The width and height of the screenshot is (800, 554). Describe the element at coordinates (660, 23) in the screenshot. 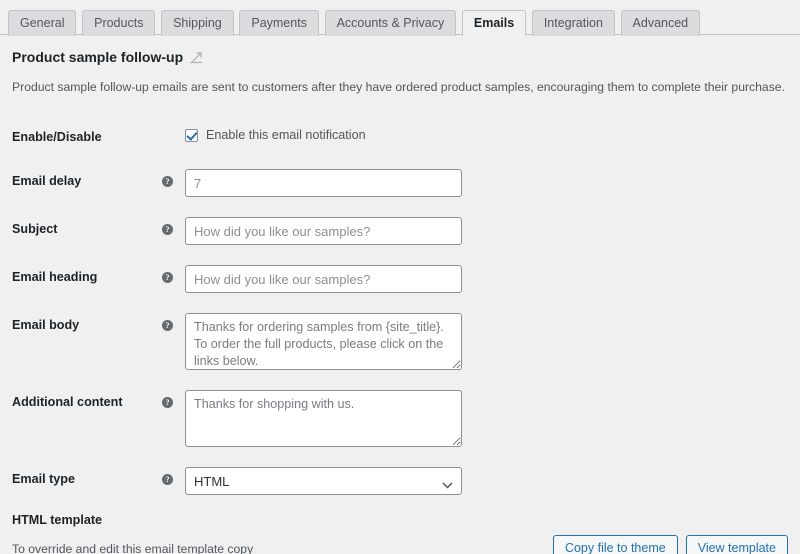

I see `tab-advanced: Advanced` at that location.